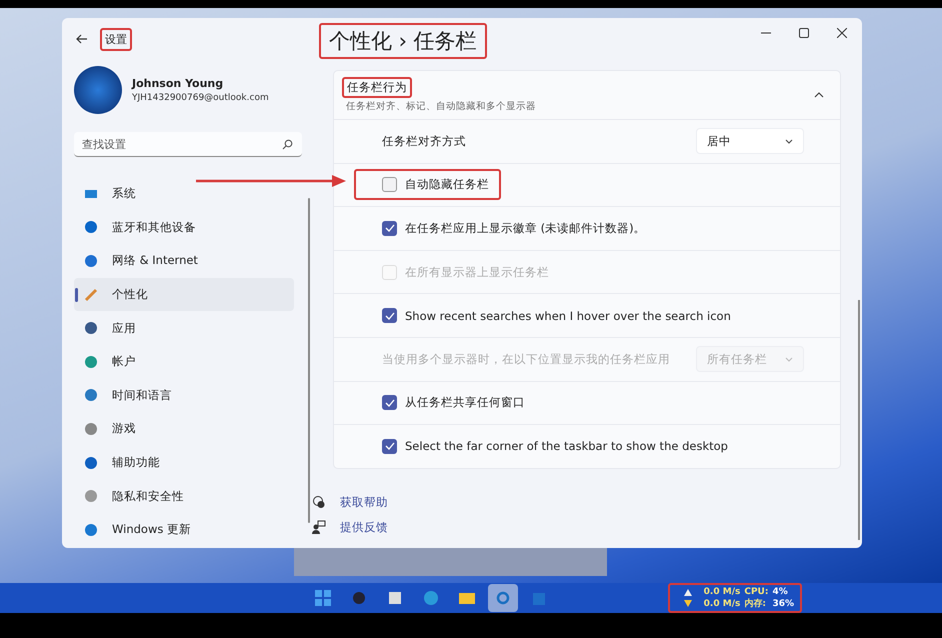  What do you see at coordinates (178, 83) in the screenshot?
I see `profile-name: Johnson Young` at bounding box center [178, 83].